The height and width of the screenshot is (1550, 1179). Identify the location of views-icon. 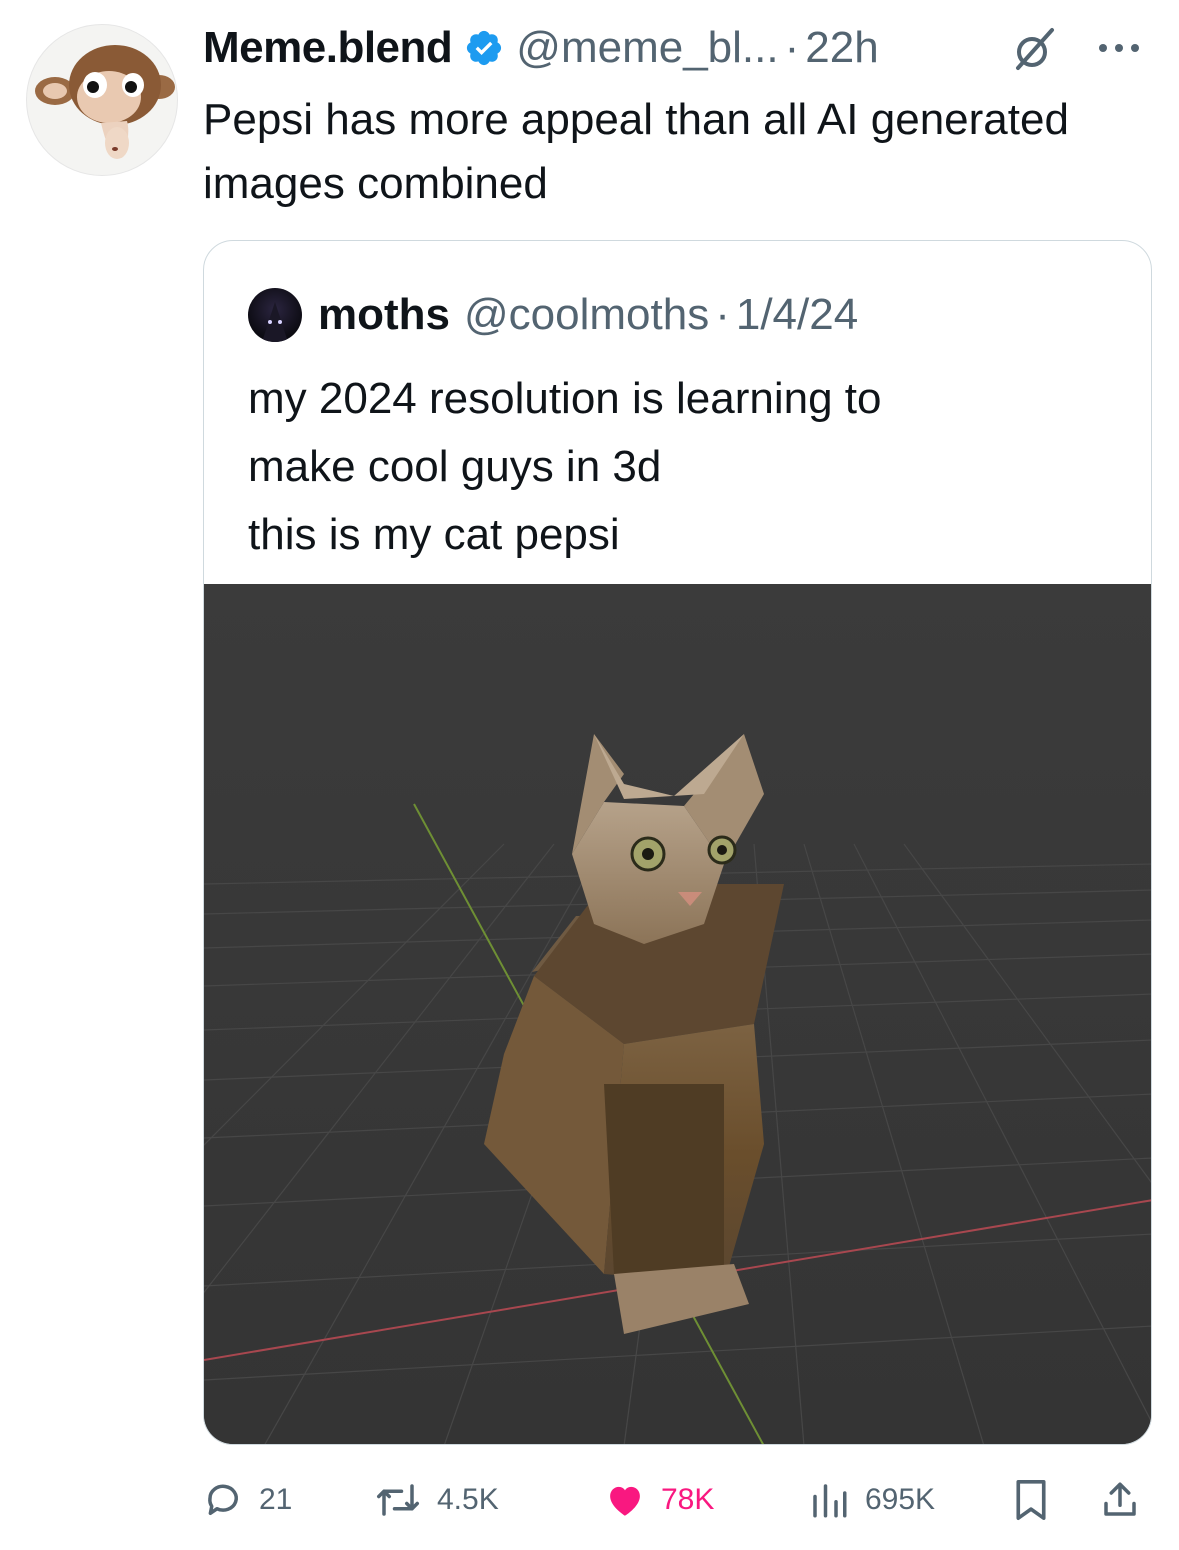
(830, 1501).